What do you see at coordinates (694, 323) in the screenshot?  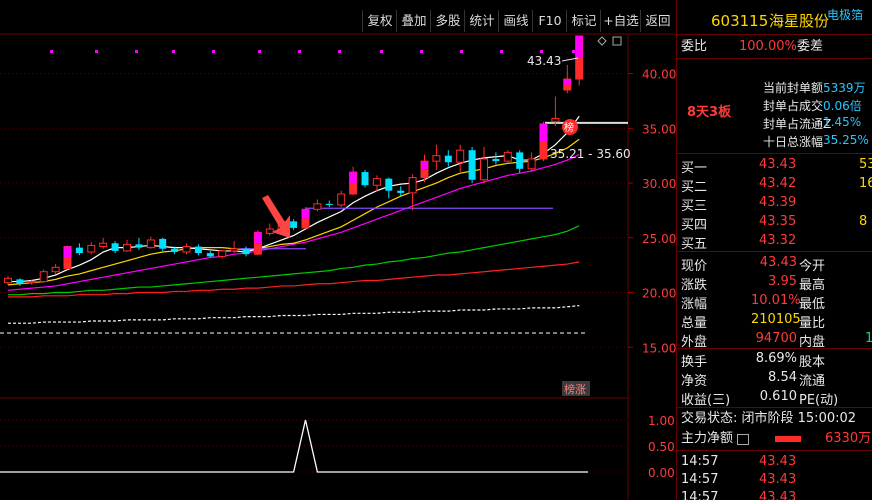 I see `quote-label: 总量` at bounding box center [694, 323].